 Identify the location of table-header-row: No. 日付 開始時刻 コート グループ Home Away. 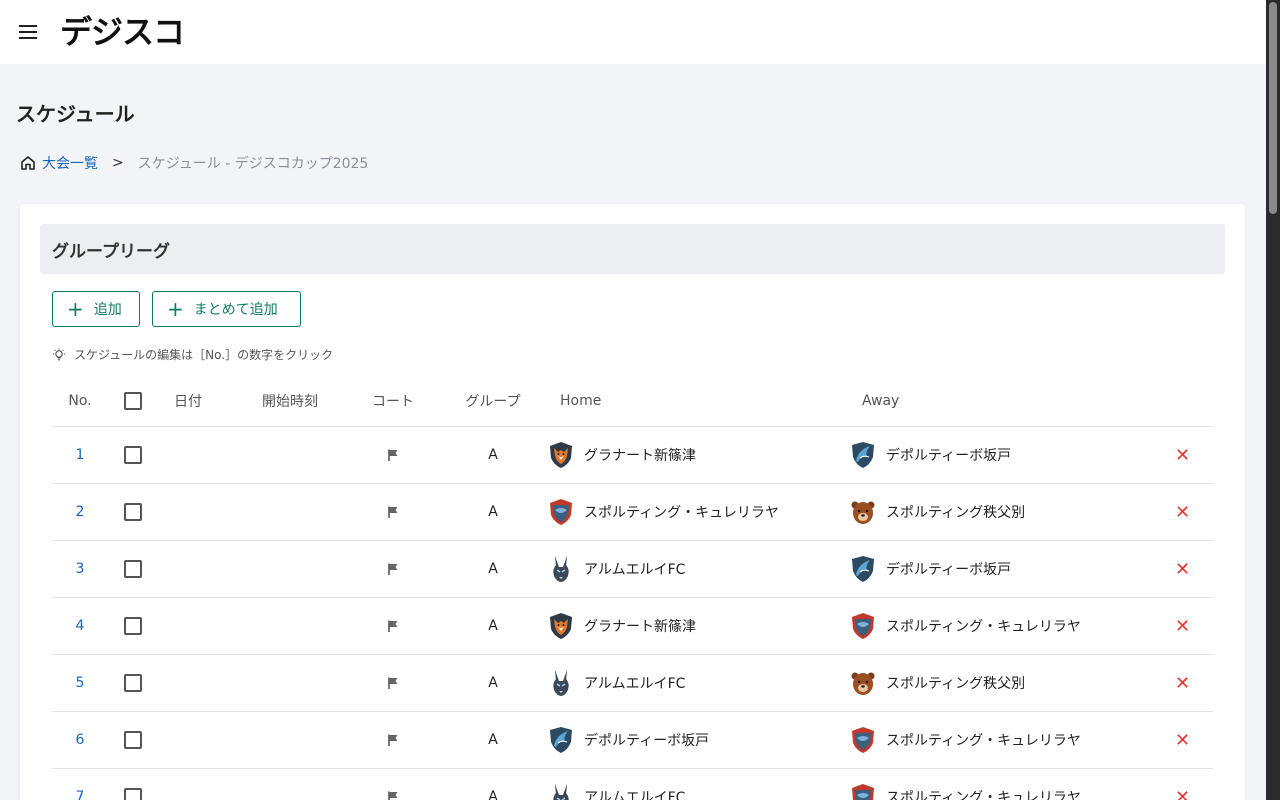
(632, 401).